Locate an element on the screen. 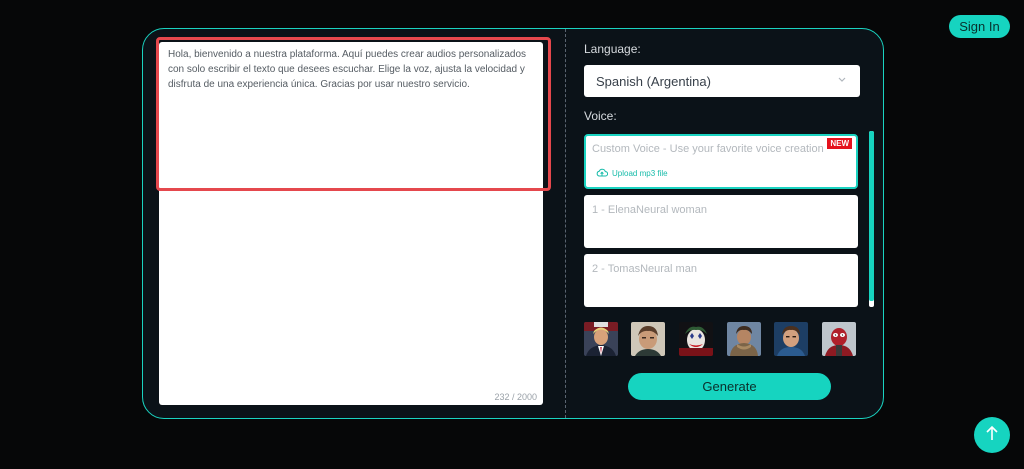 The height and width of the screenshot is (469, 1024). scrollbar-thumb is located at coordinates (871, 216).